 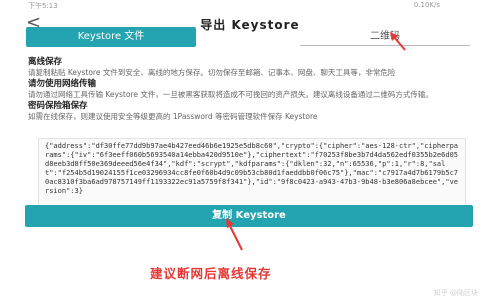 I want to click on watermark: 知乎 @陆区块, so click(x=455, y=293).